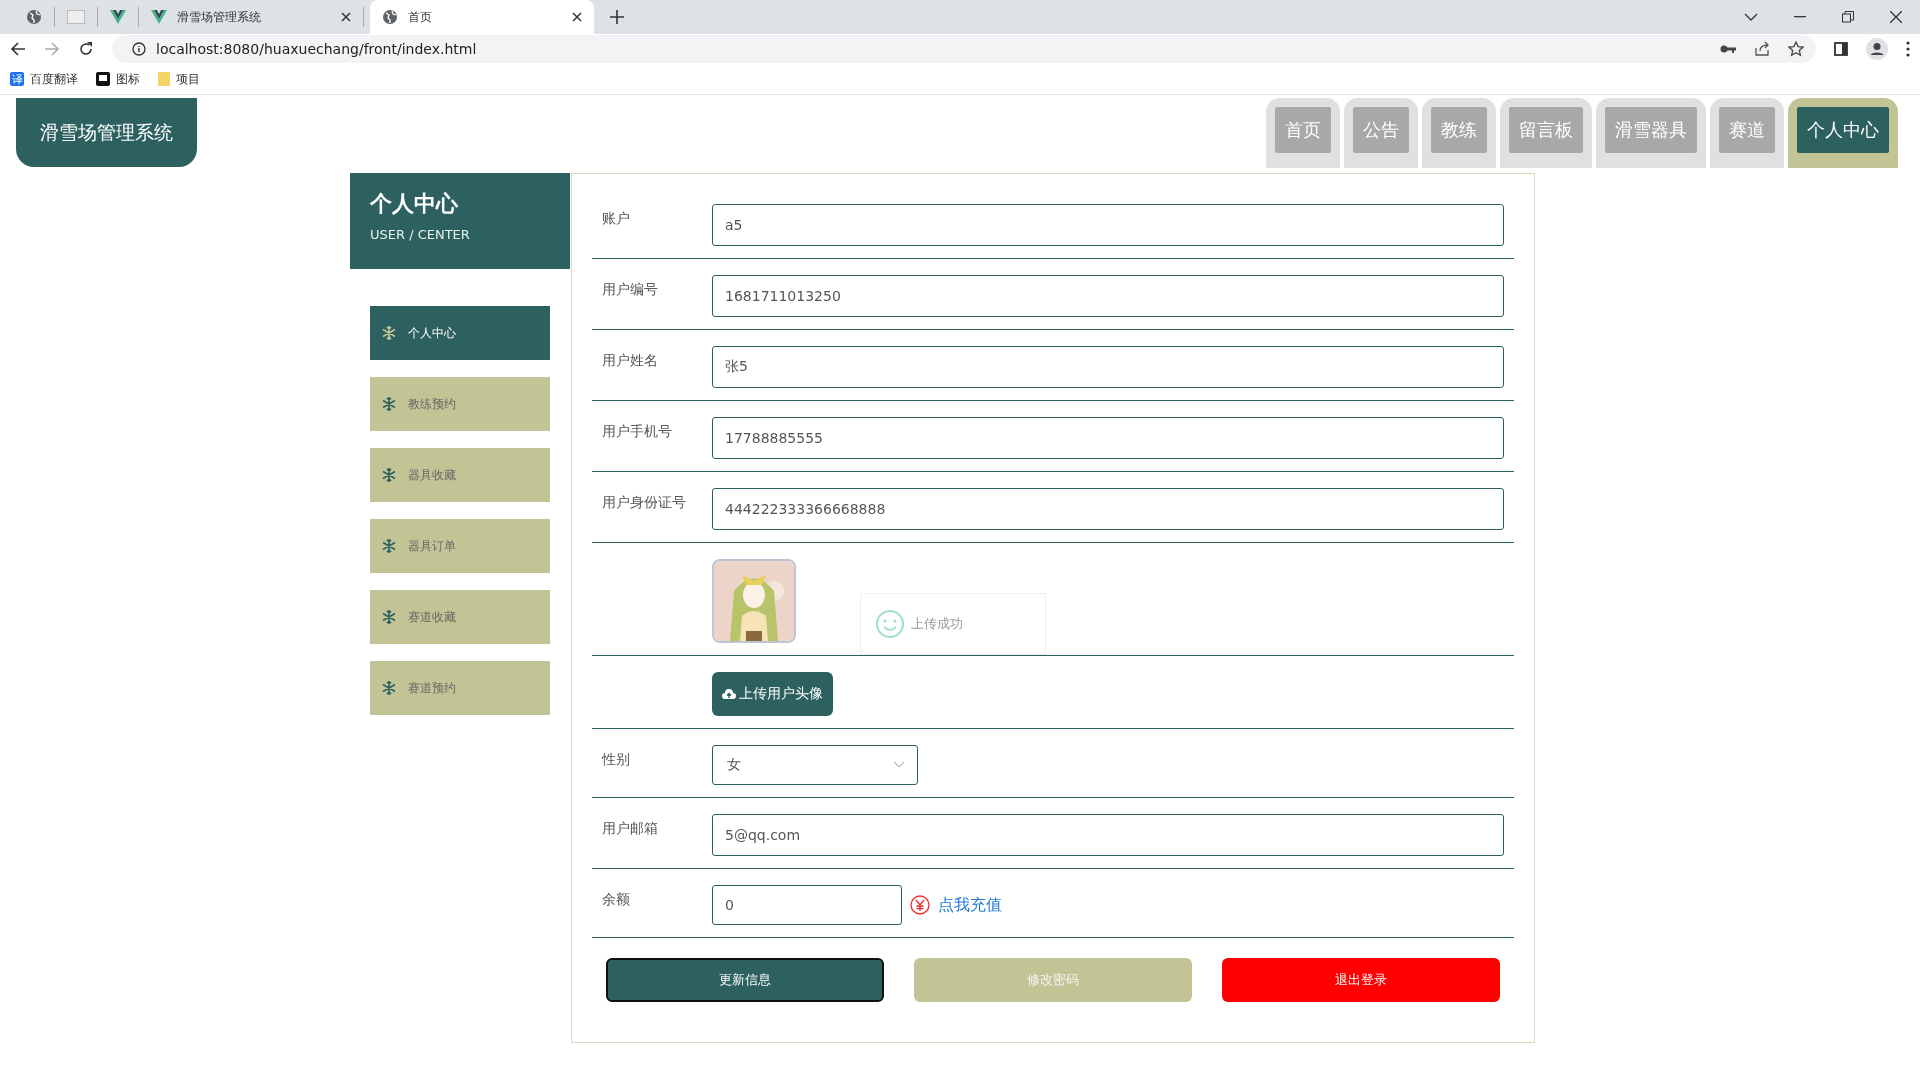  Describe the element at coordinates (179, 79) in the screenshot. I see `bookmark: 项目` at that location.